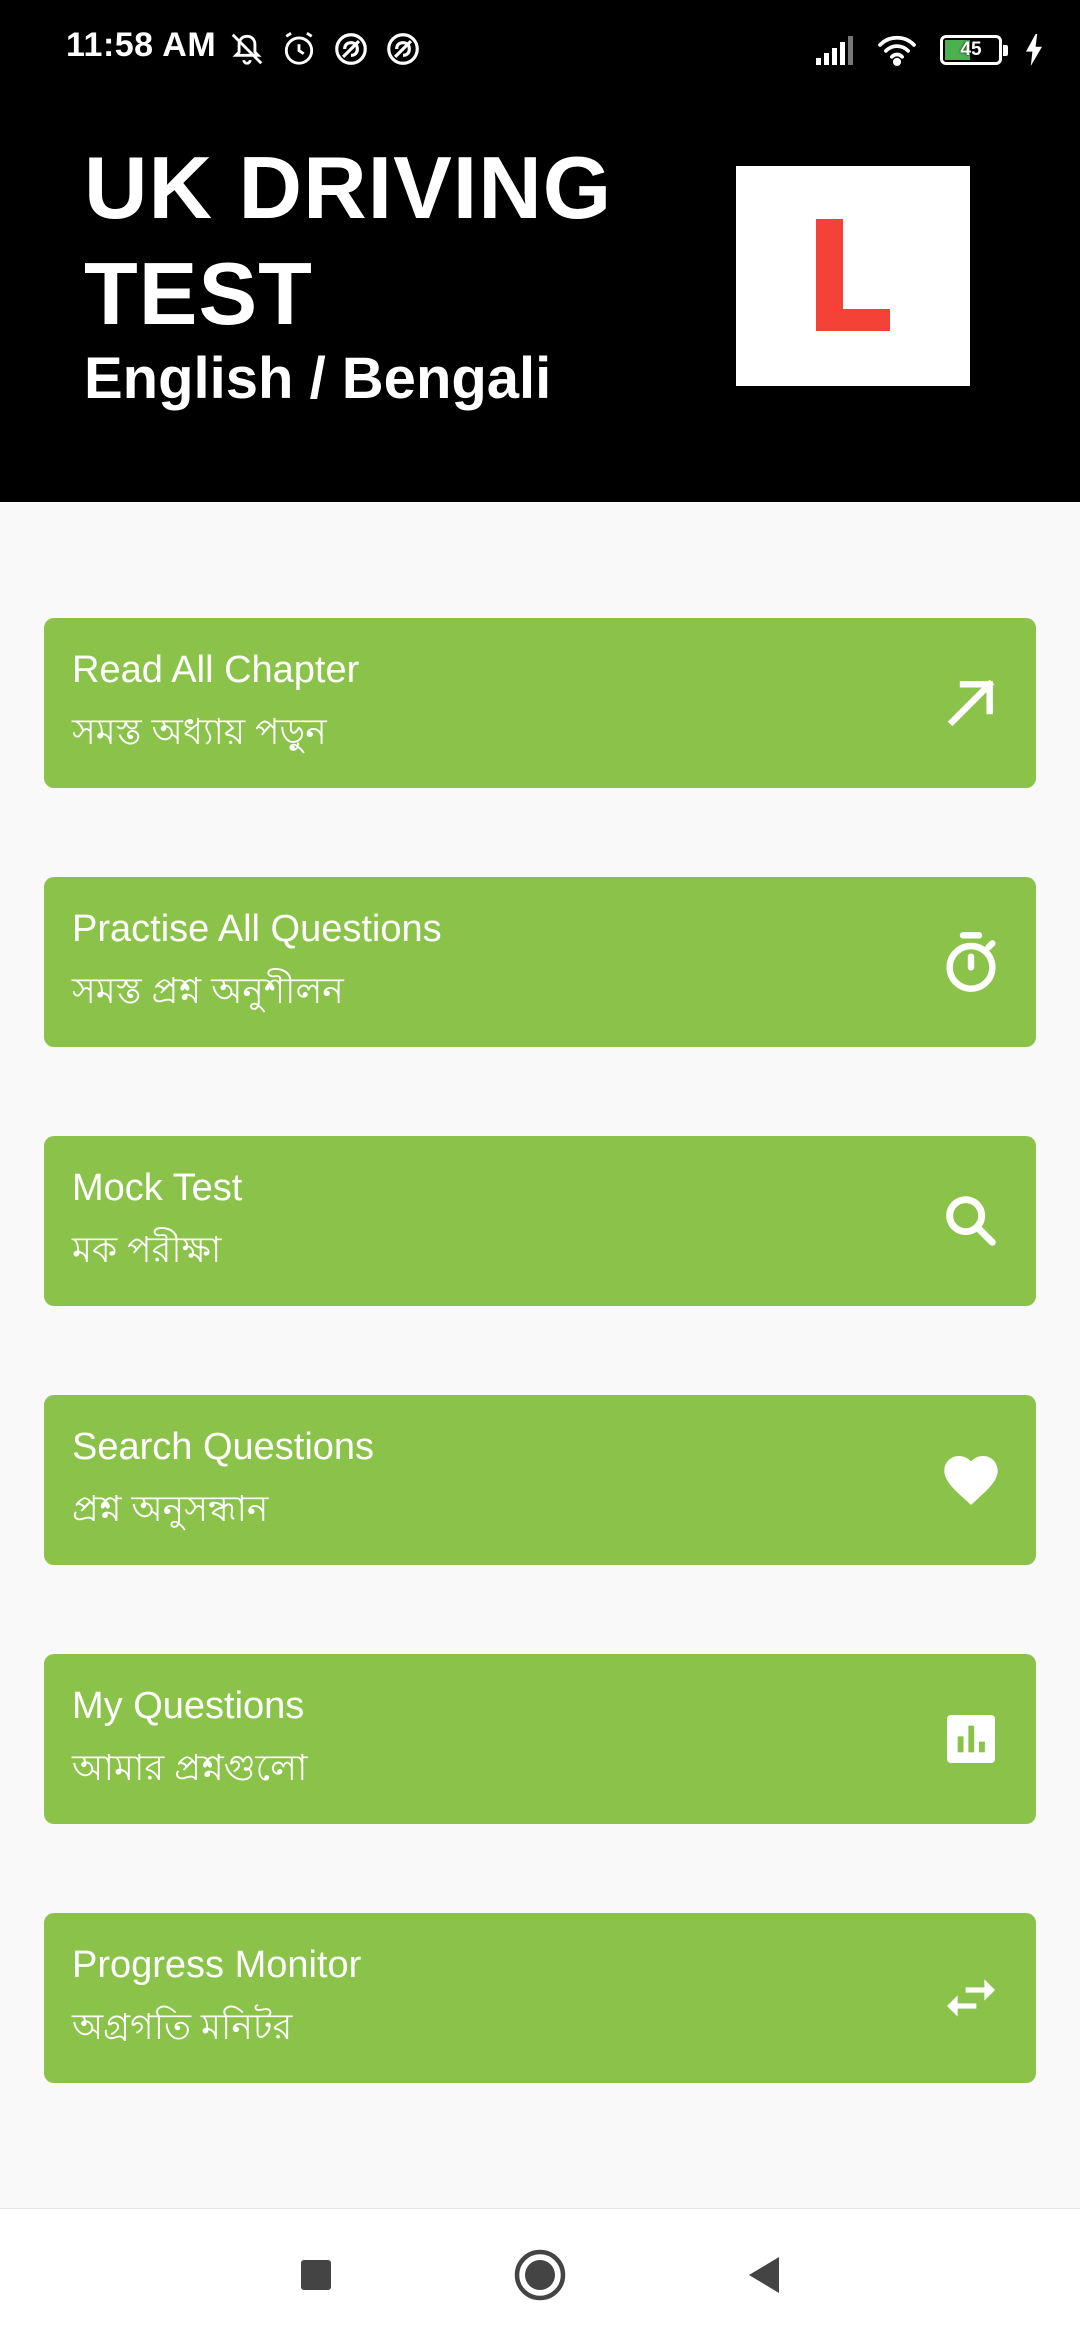  What do you see at coordinates (929, 50) in the screenshot?
I see `status-icons-right: 45` at bounding box center [929, 50].